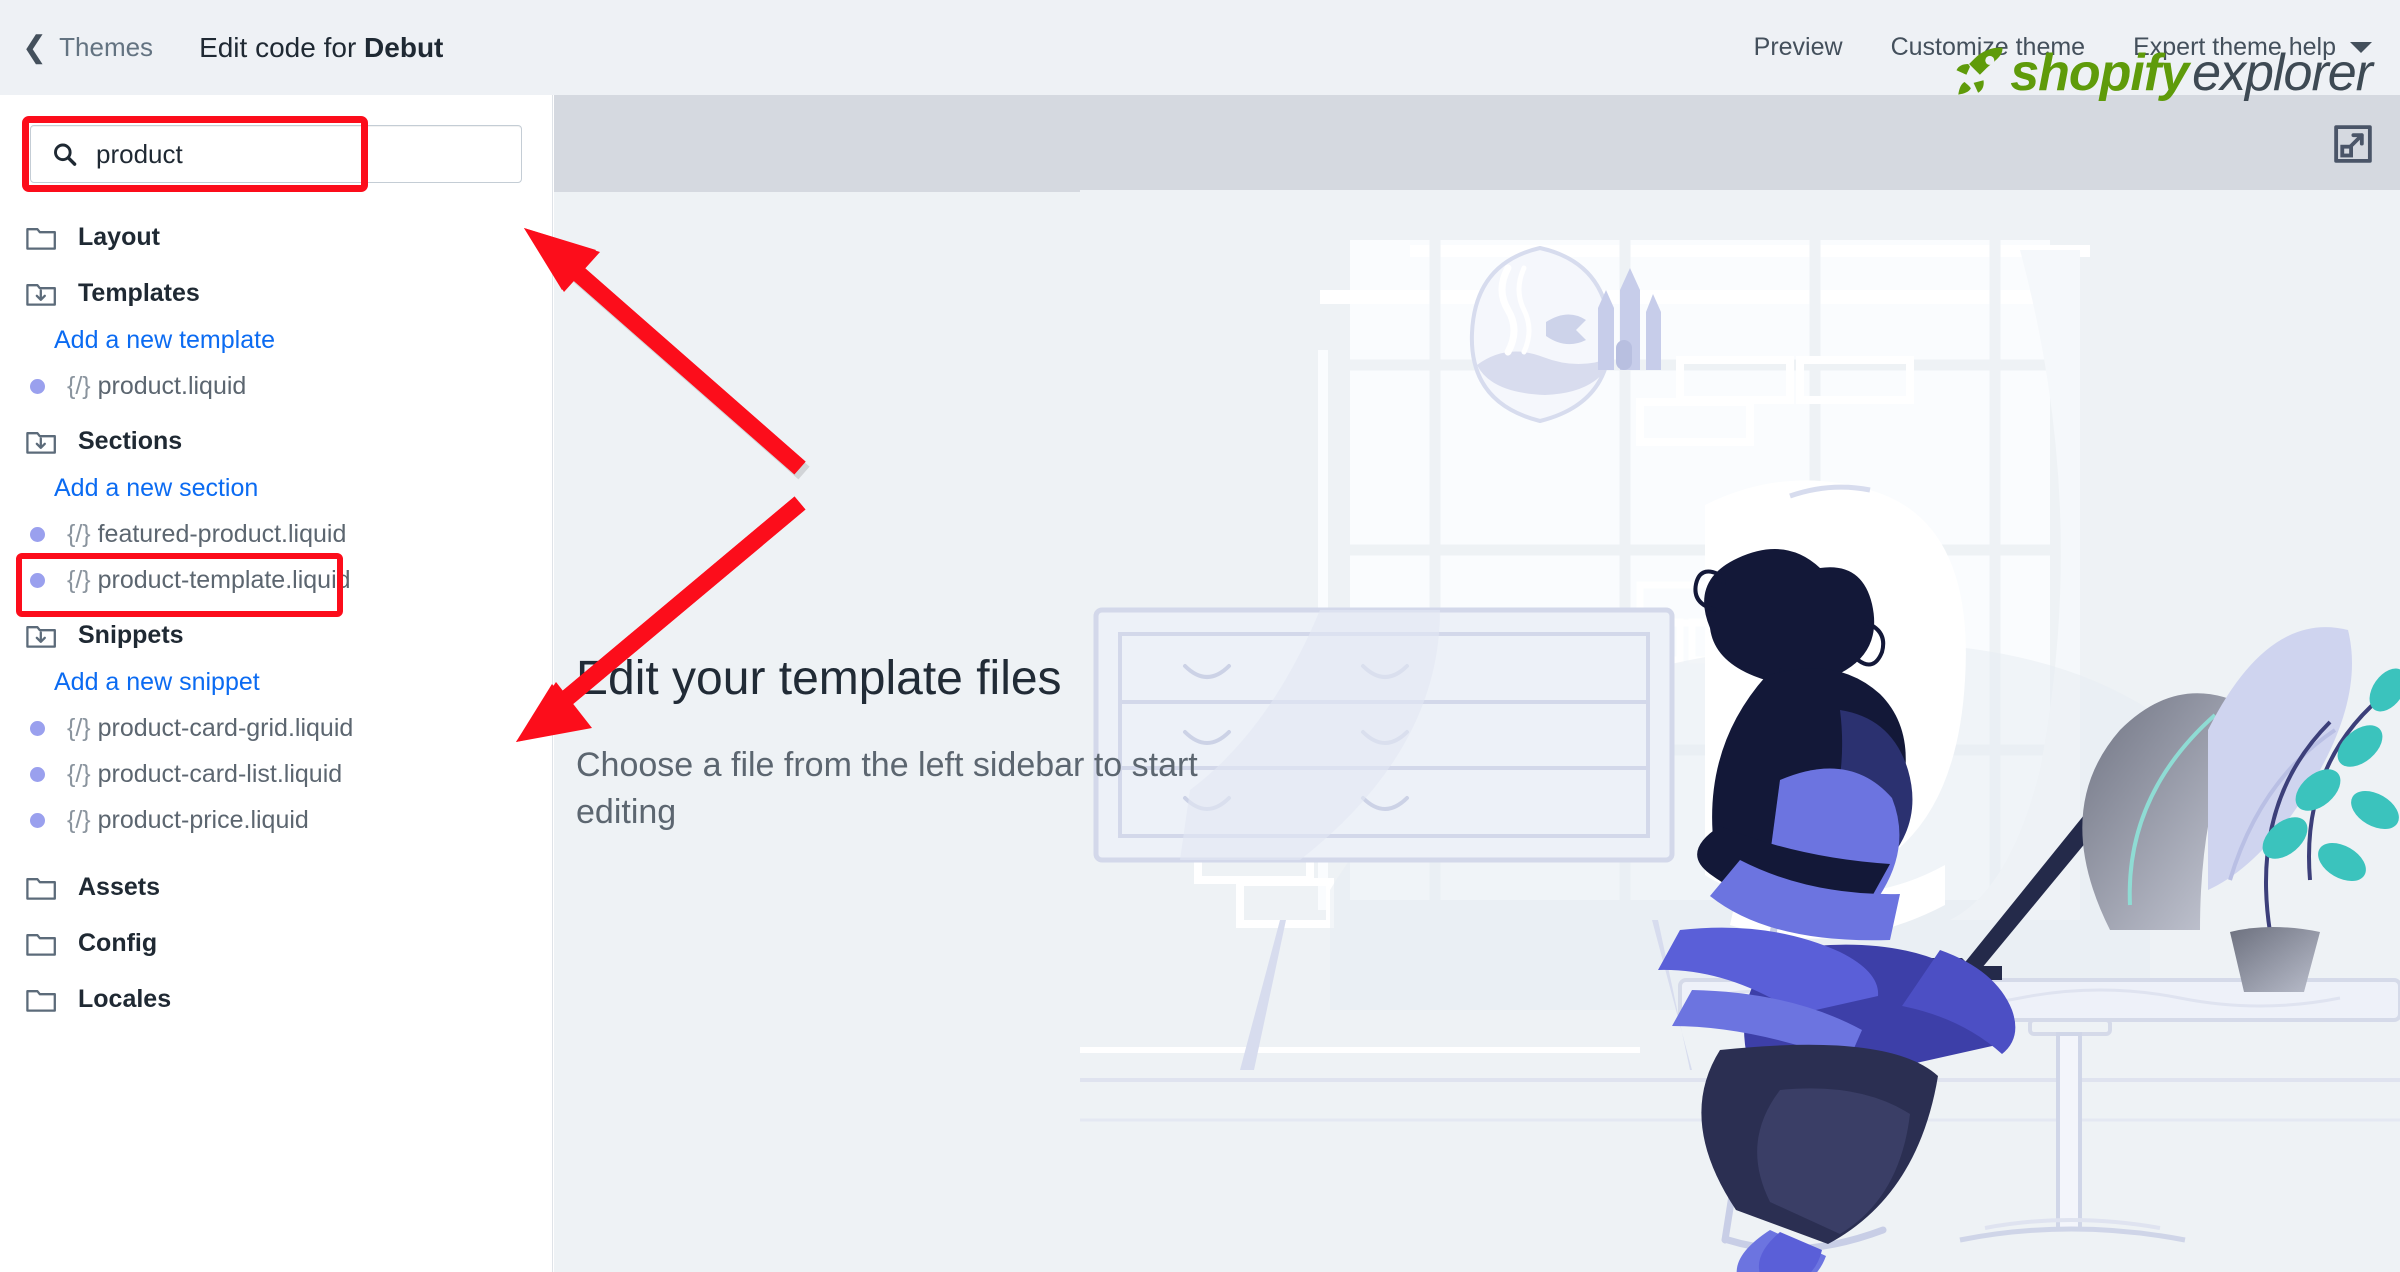  I want to click on tree-file-product-template-liquid: {/} product-template.liquid, so click(276, 585).